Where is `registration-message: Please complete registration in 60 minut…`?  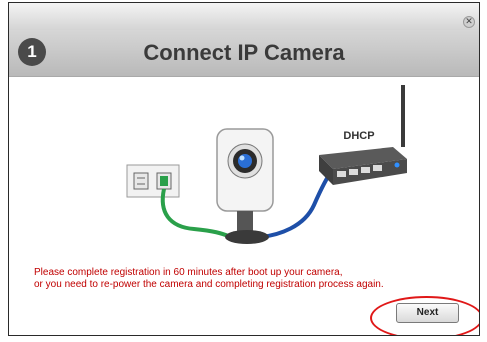
registration-message: Please complete registration in 60 minut… is located at coordinates (254, 279).